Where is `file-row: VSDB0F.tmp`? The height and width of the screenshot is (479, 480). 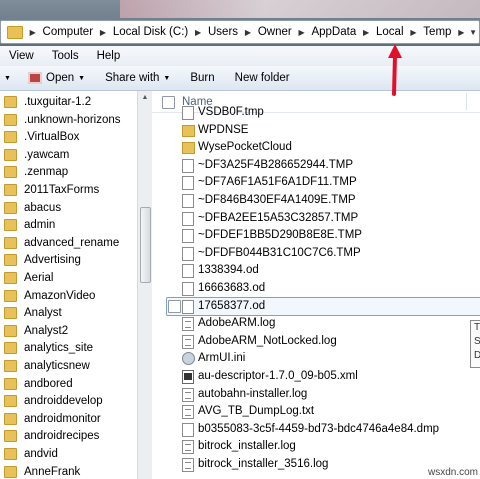
file-row: VSDB0F.tmp is located at coordinates (316, 112).